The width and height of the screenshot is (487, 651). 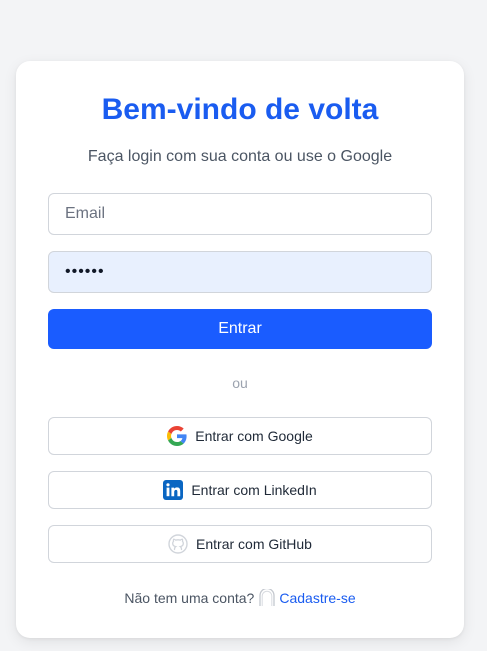 What do you see at coordinates (240, 109) in the screenshot?
I see `page-title: Bem-vindo de volta` at bounding box center [240, 109].